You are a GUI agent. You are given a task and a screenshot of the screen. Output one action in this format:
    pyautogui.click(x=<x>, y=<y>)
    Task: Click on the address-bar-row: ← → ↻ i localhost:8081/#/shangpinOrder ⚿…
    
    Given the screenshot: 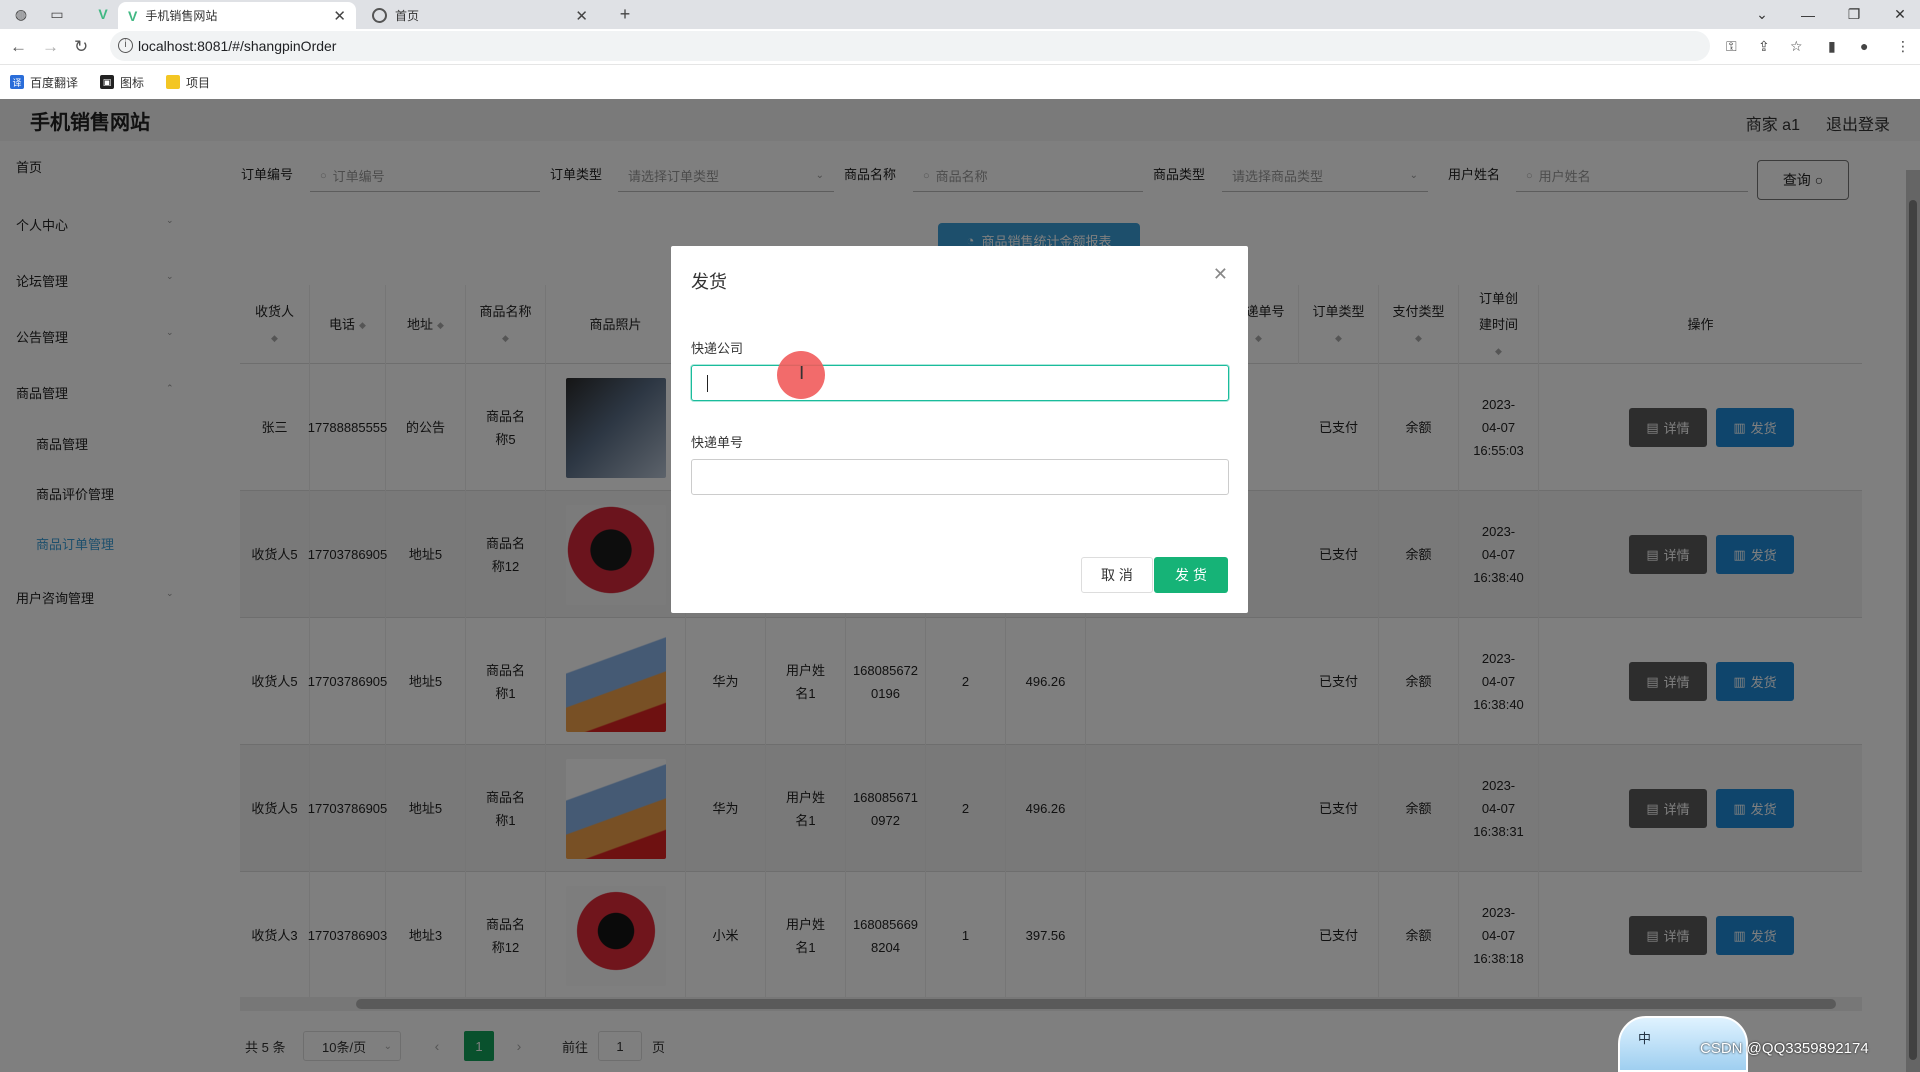 What is the action you would take?
    pyautogui.click(x=960, y=47)
    